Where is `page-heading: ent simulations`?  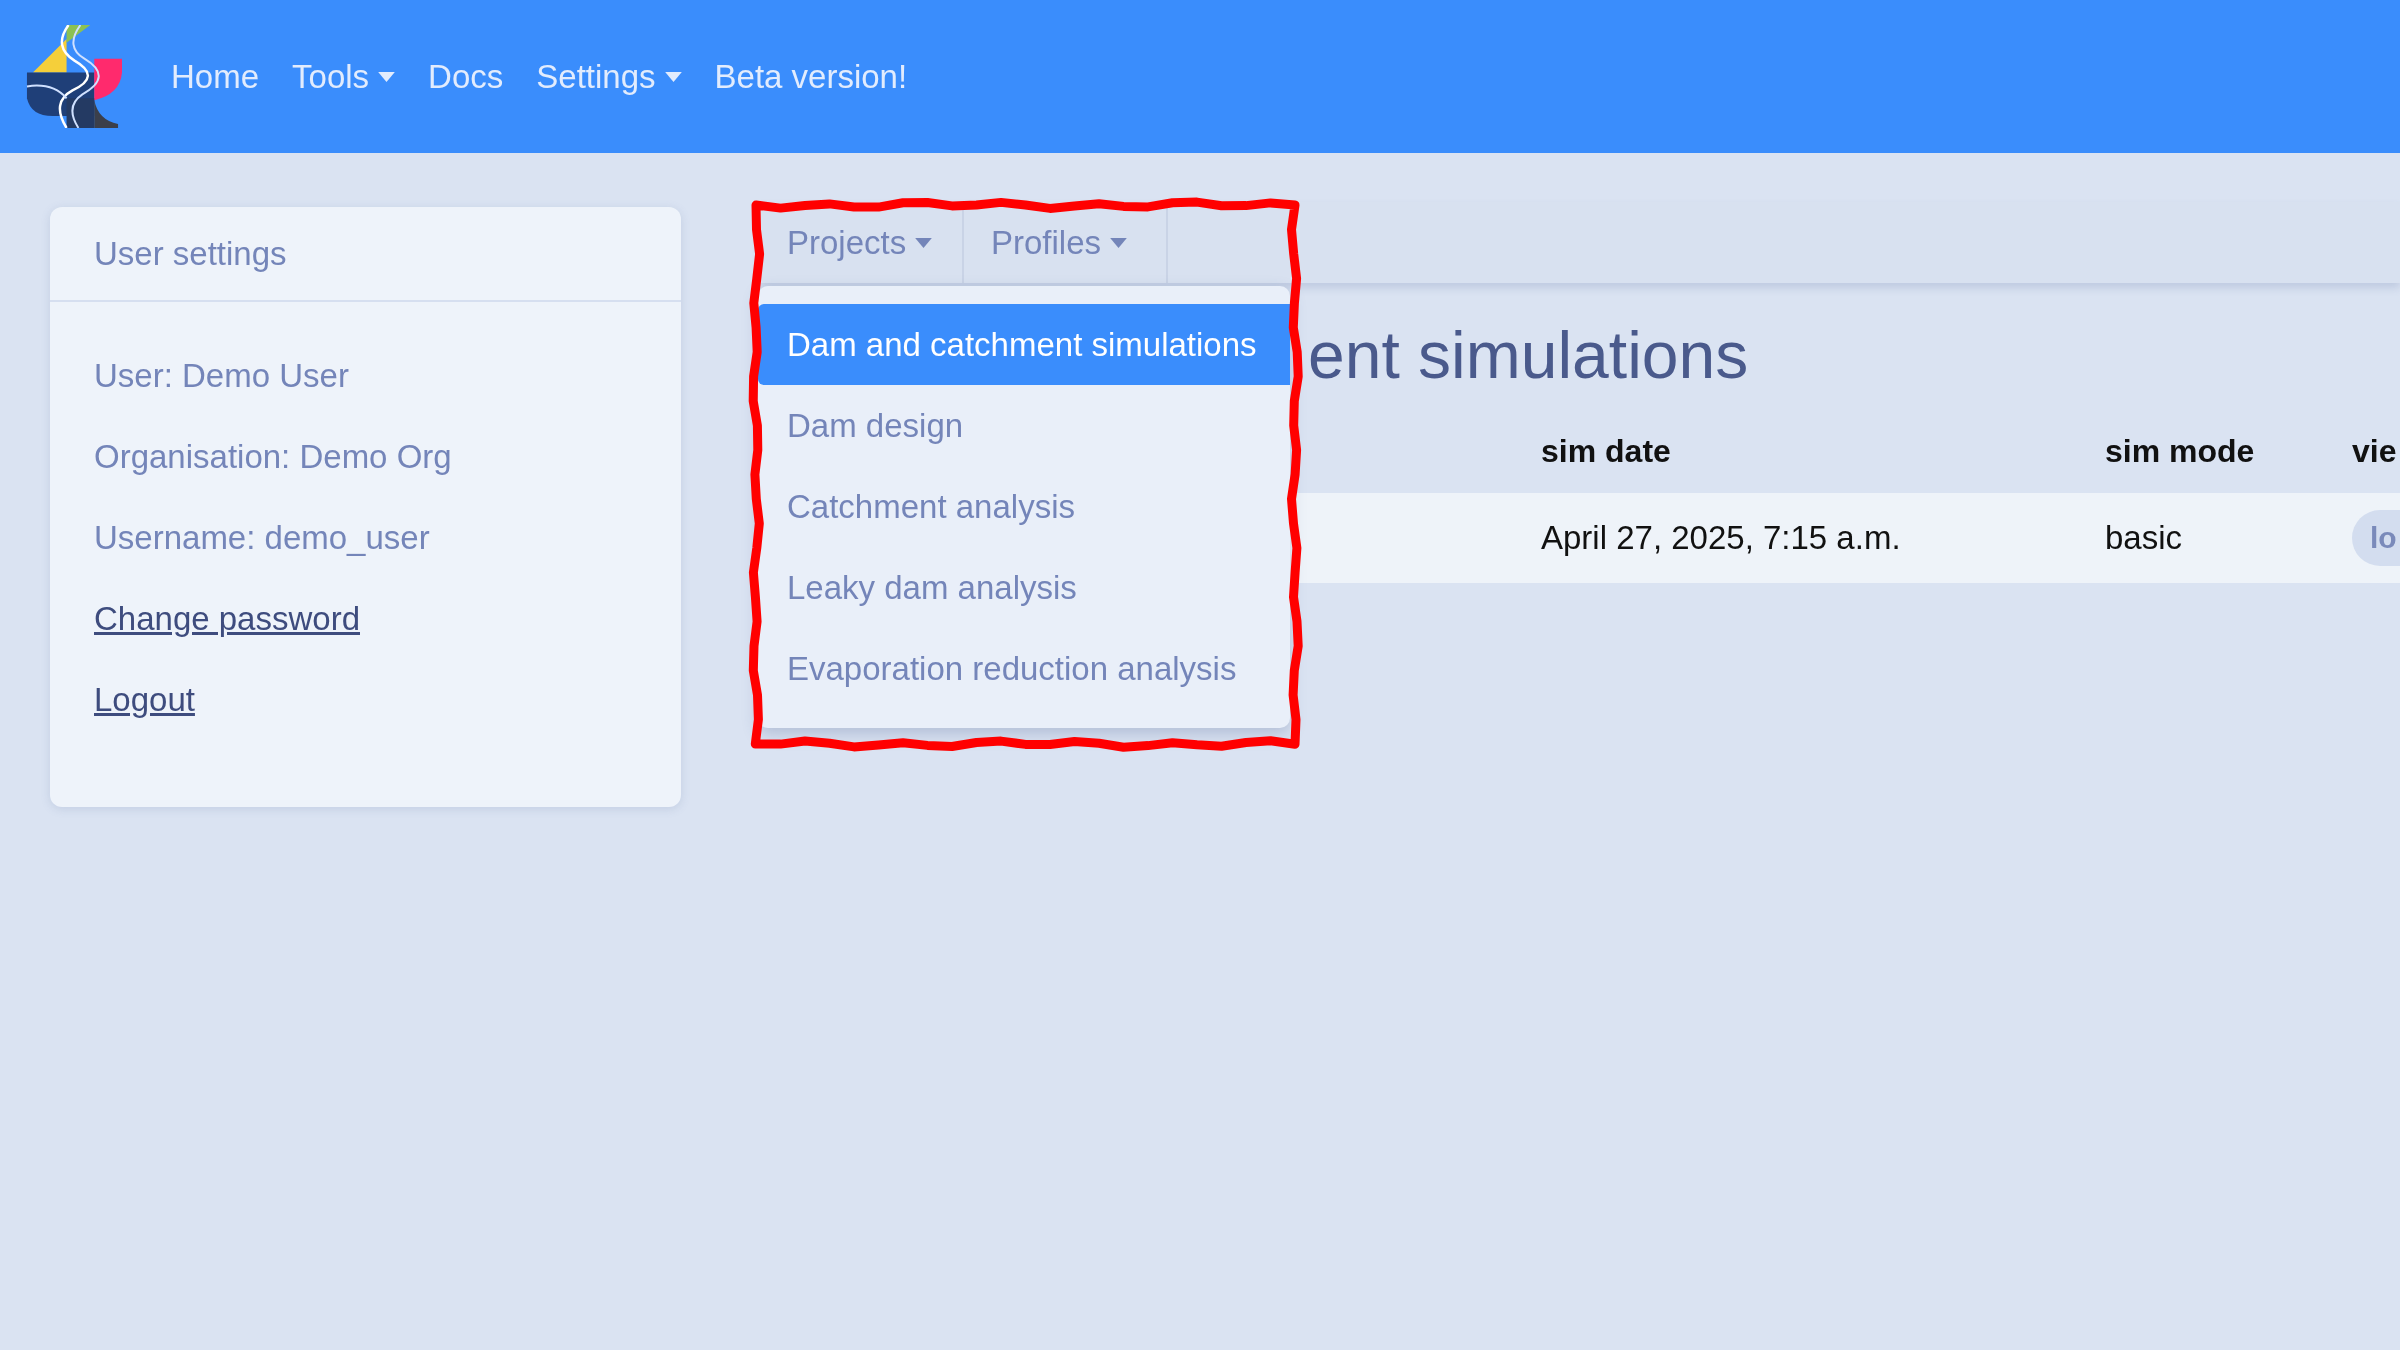 page-heading: ent simulations is located at coordinates (1529, 355).